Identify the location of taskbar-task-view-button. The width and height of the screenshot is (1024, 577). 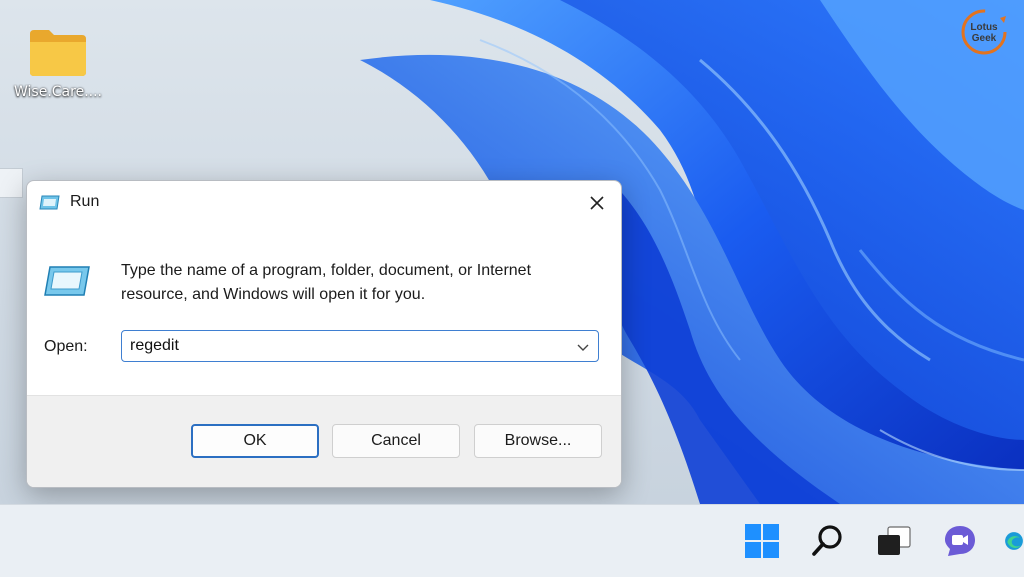
(894, 541).